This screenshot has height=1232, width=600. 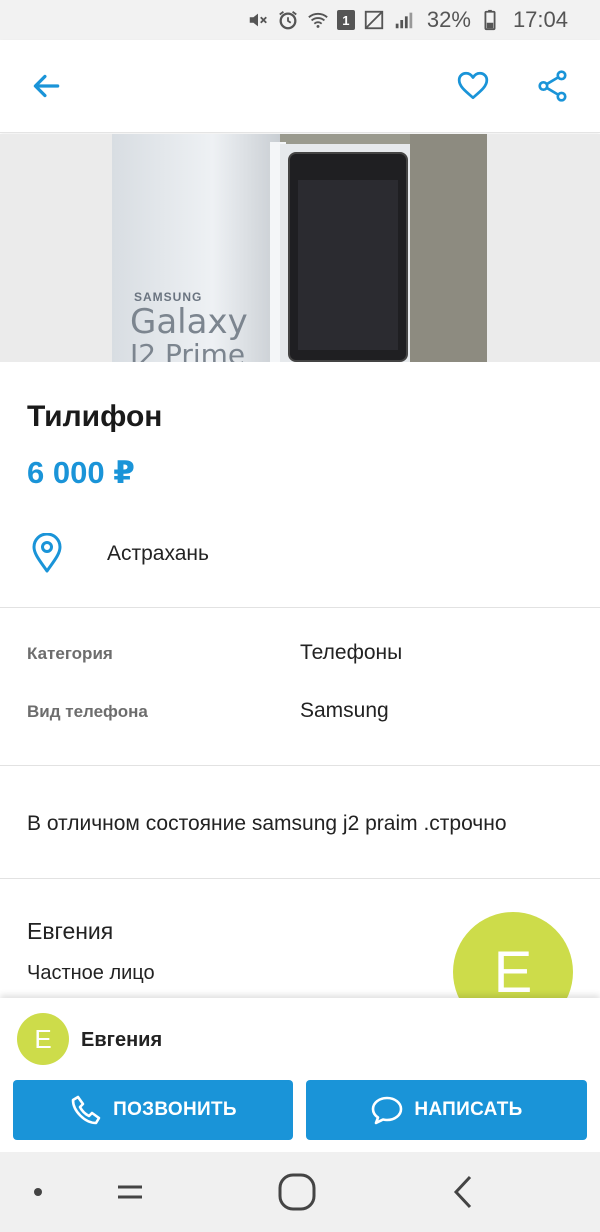 I want to click on home-icon, so click(x=297, y=1192).